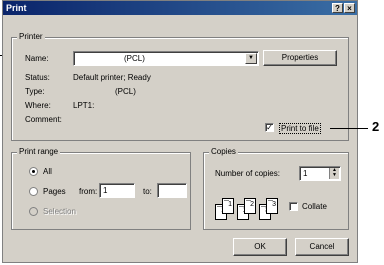 This screenshot has width=384, height=265. What do you see at coordinates (305, 173) in the screenshot?
I see `copies-value: 1` at bounding box center [305, 173].